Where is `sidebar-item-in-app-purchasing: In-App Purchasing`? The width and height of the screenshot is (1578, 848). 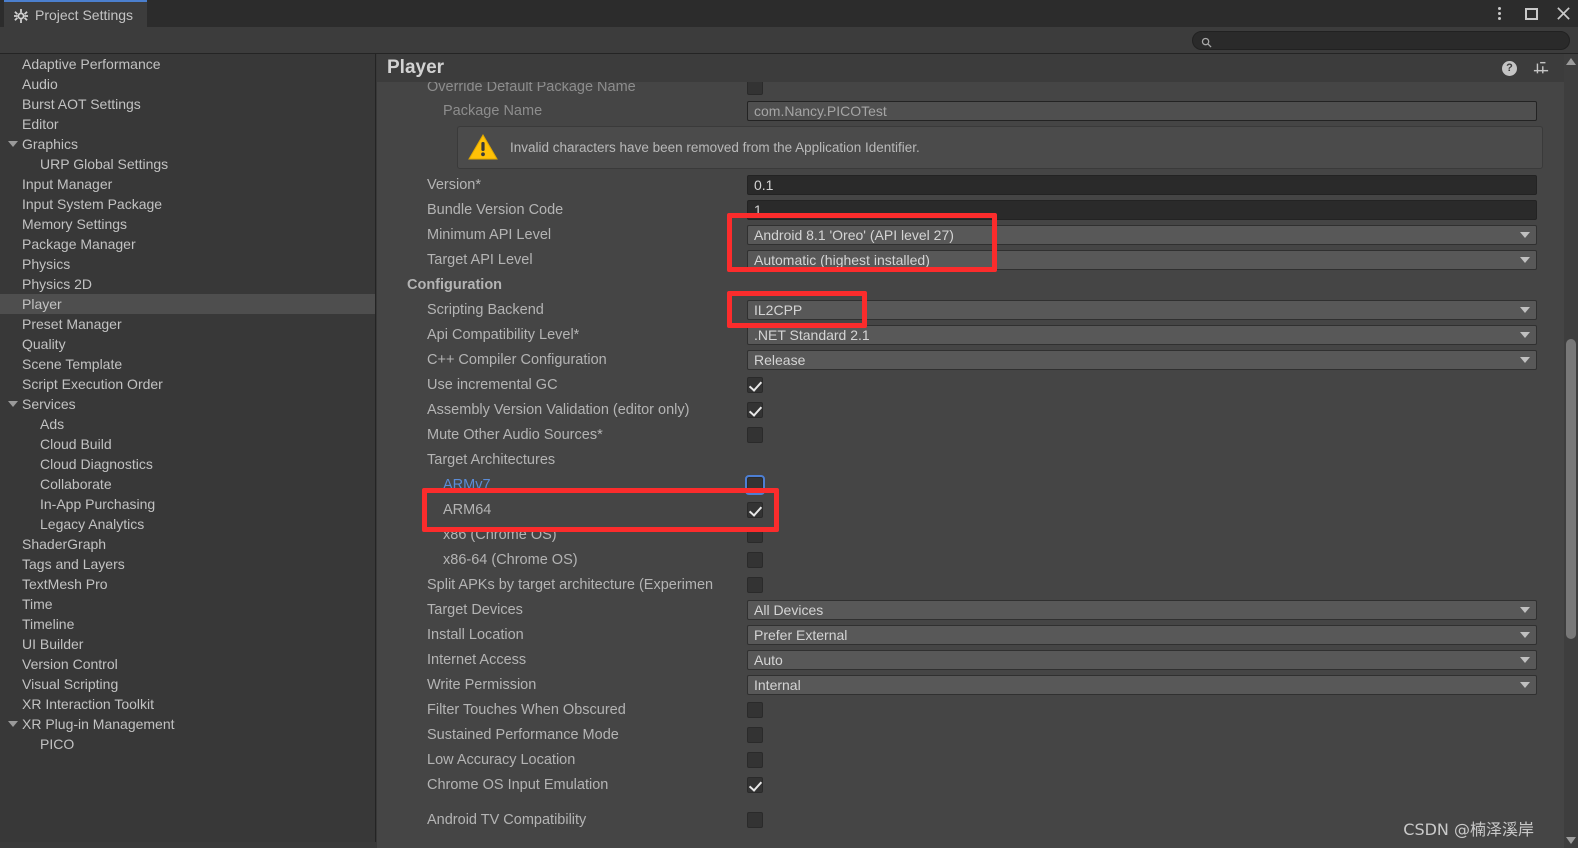 sidebar-item-in-app-purchasing: In-App Purchasing is located at coordinates (187, 504).